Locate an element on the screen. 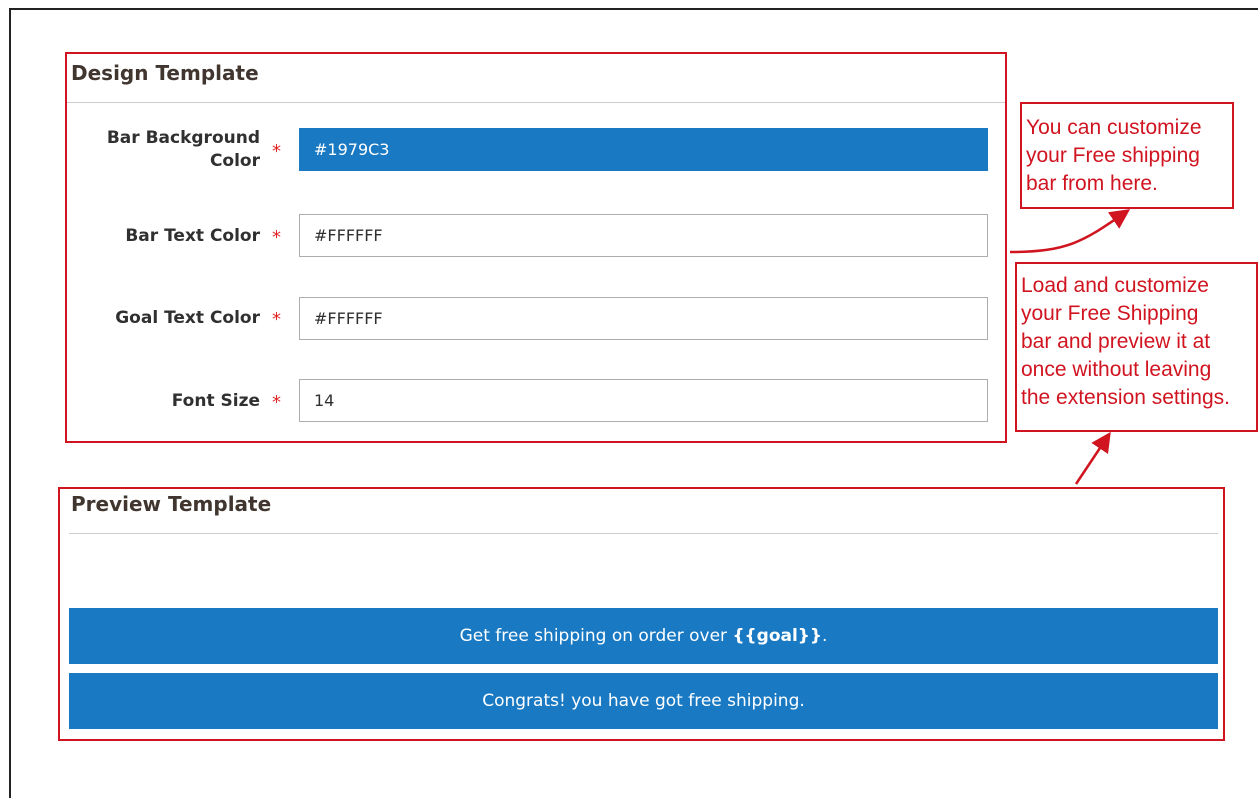 The width and height of the screenshot is (1258, 798). arrow-to-callout-customize is located at coordinates (1070, 231).